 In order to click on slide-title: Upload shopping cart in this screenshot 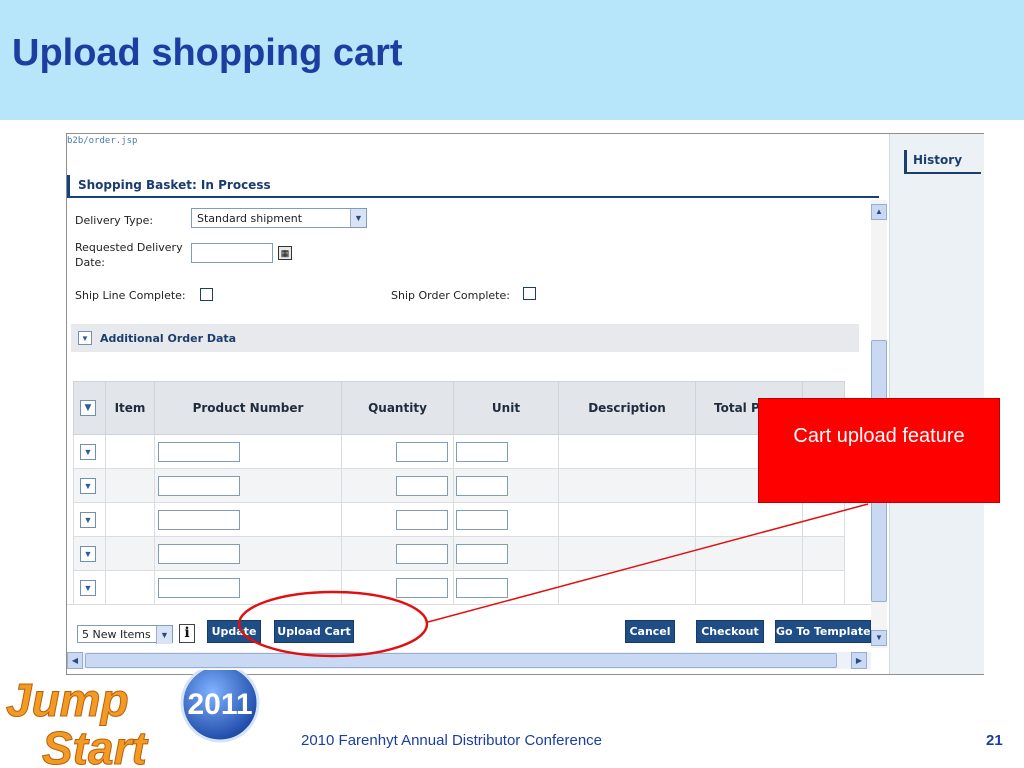, I will do `click(207, 53)`.